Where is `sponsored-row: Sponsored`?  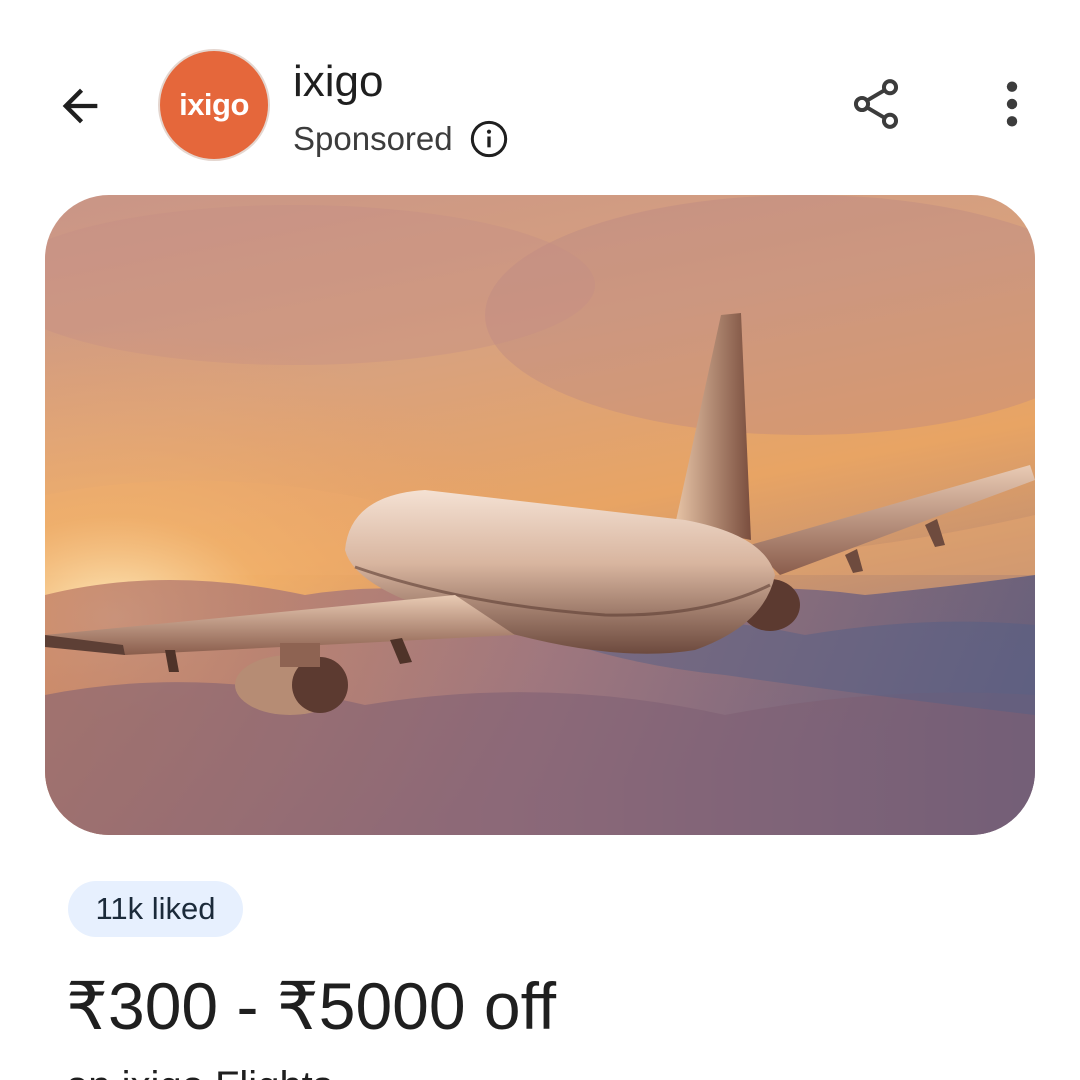
sponsored-row: Sponsored is located at coordinates (401, 139).